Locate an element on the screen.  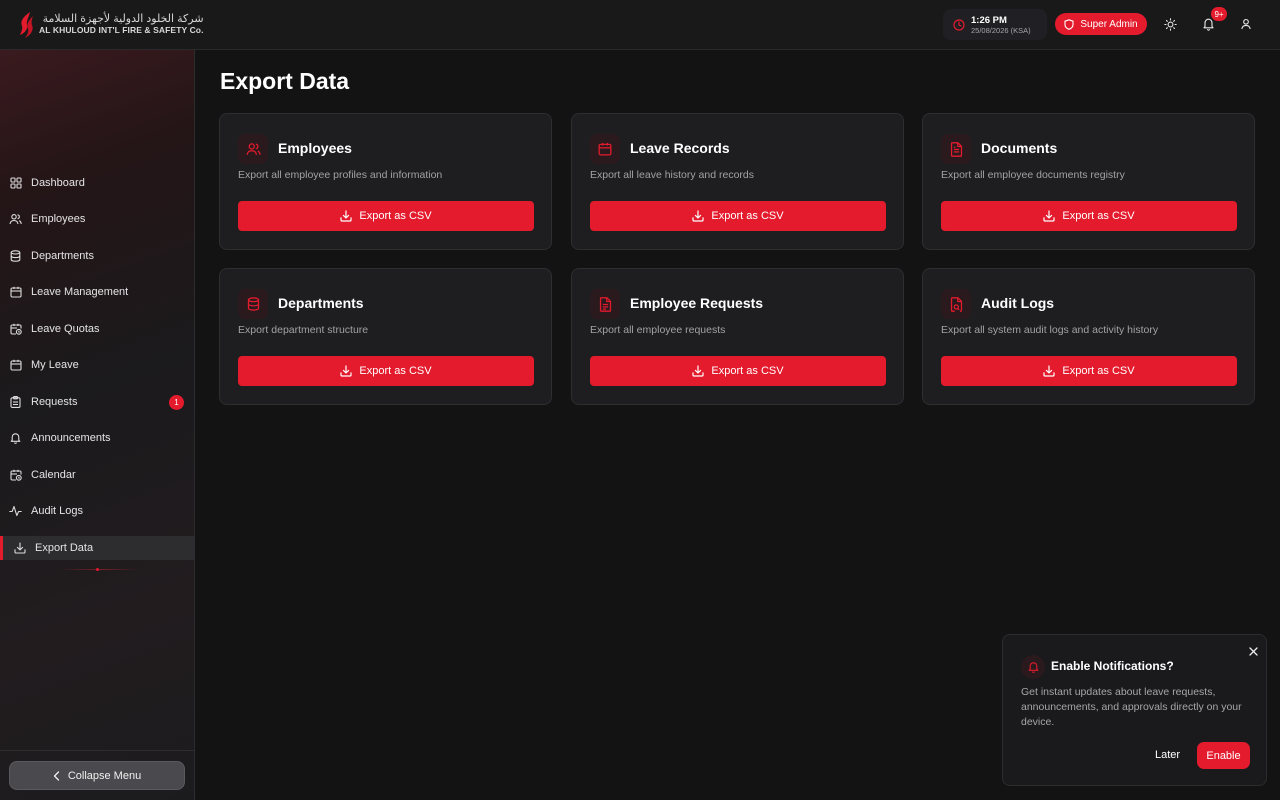
sidebar-item-label: Leave Quotas is located at coordinates (65, 329).